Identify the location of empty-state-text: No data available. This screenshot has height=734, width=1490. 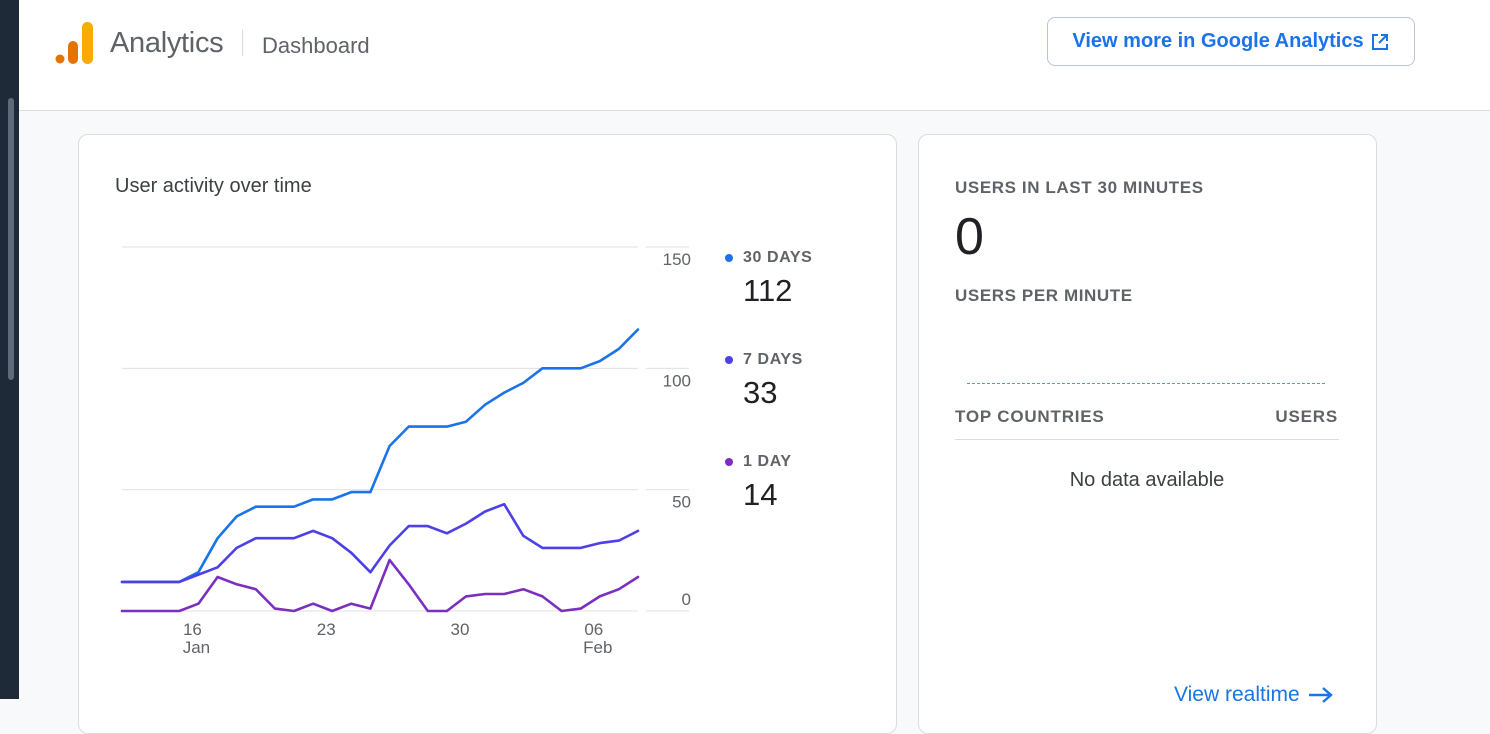
(1147, 480).